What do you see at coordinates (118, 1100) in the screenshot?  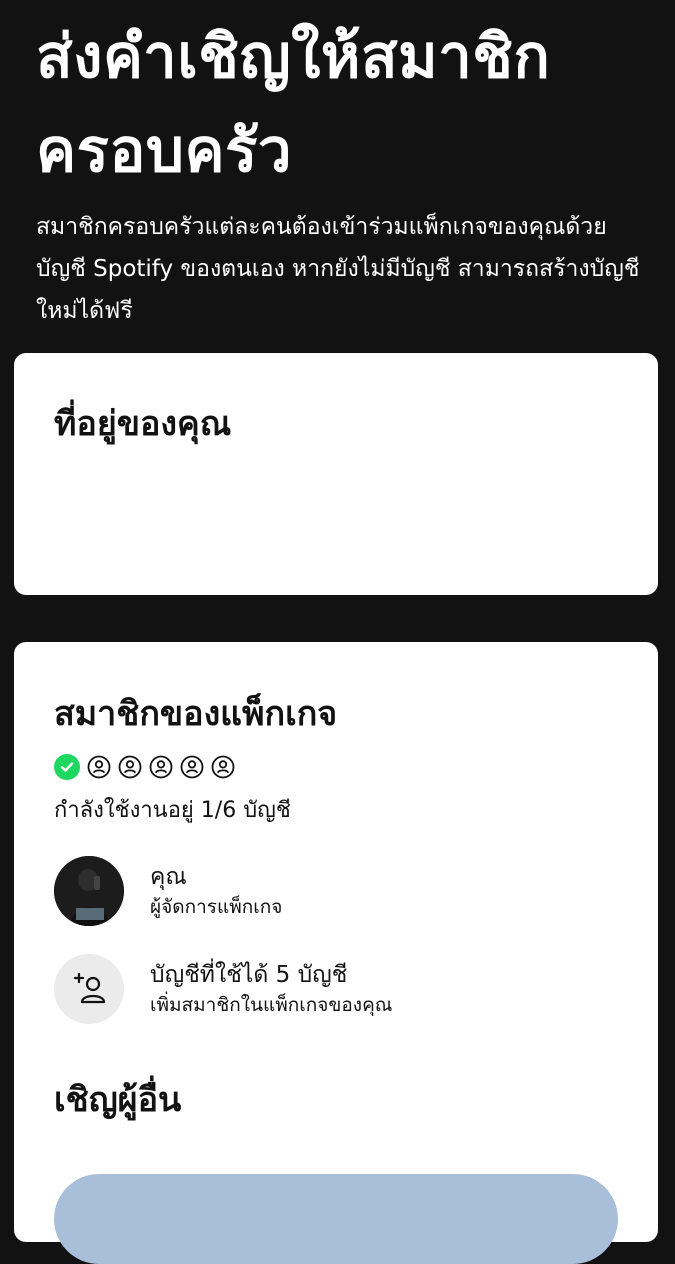 I see `invite-title: เชิญผู้อื่น` at bounding box center [118, 1100].